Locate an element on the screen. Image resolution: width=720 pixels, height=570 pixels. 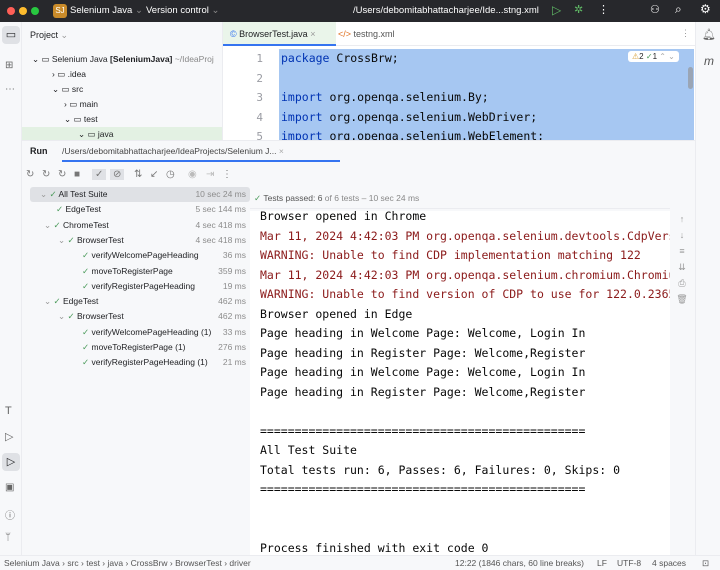
structure-icon: ⊞ is located at coordinates (9, 65).